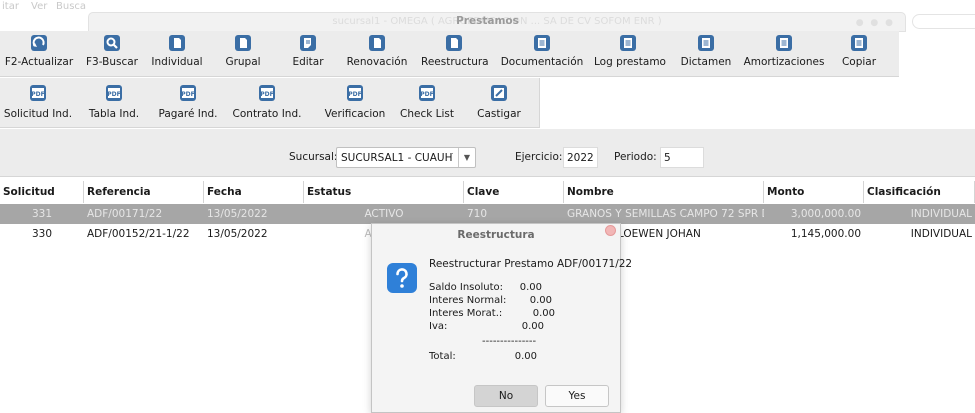 The image size is (975, 413). I want to click on periodo-field: 5, so click(682, 157).